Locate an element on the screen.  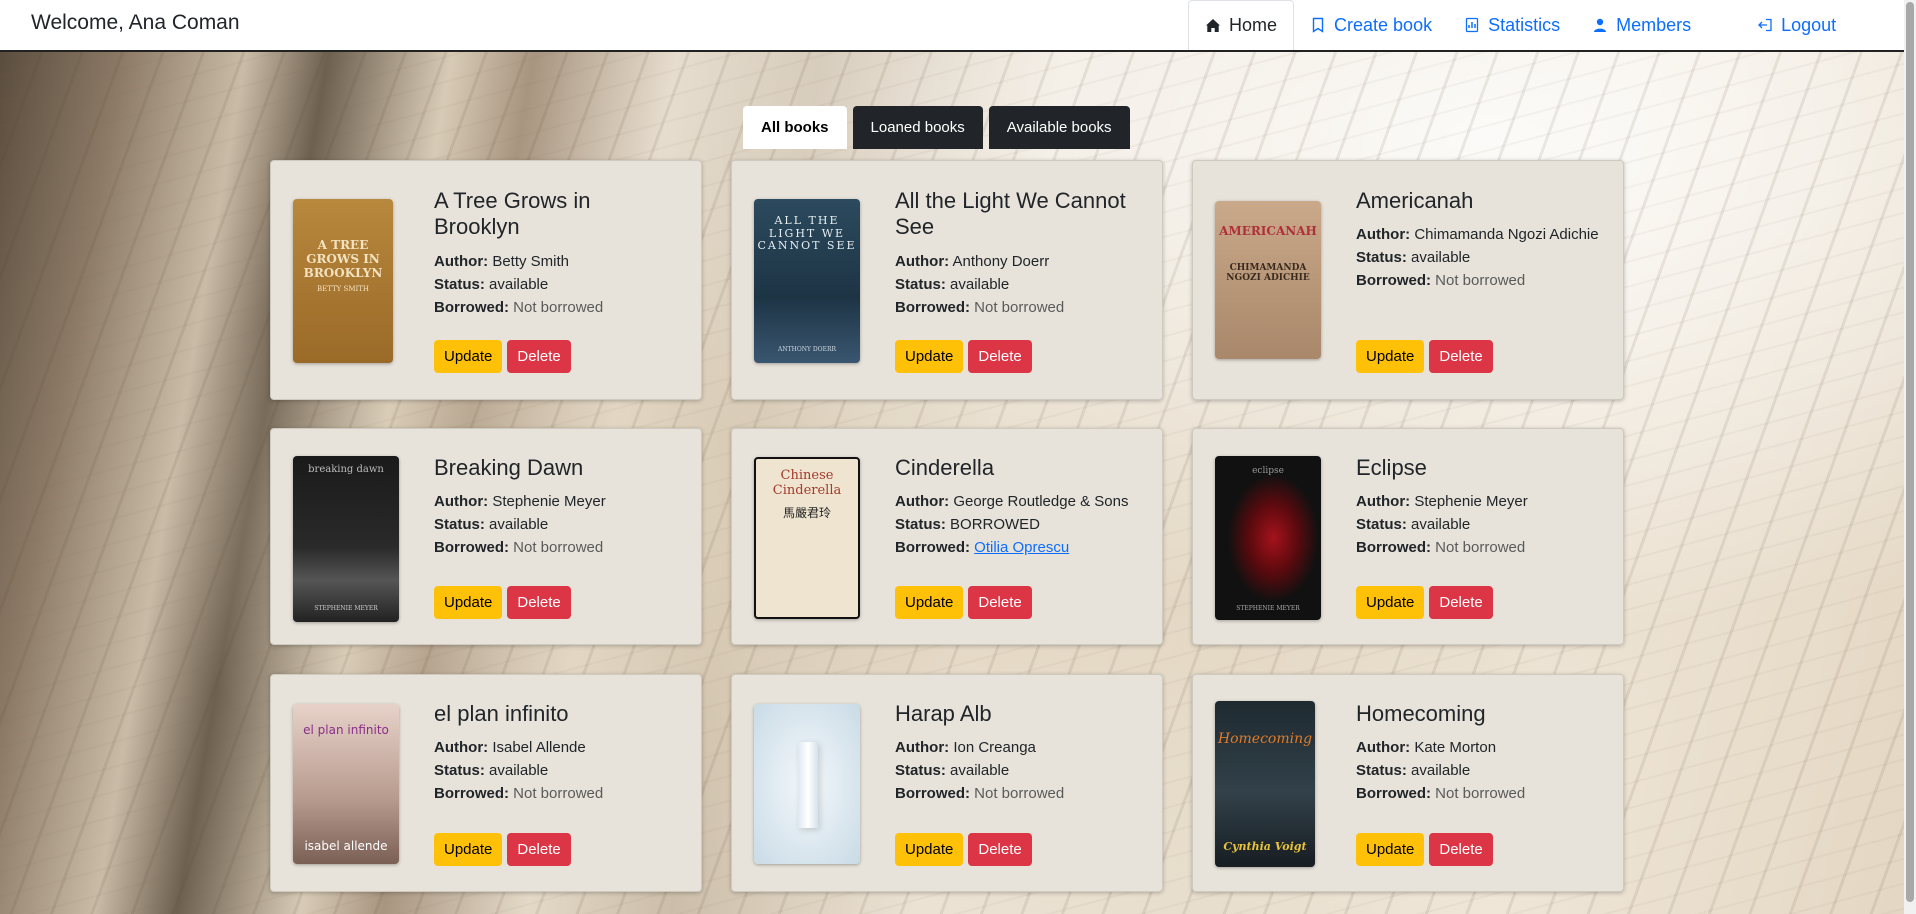
book-cover: Homecoming Cynthia Voigt is located at coordinates (1265, 784).